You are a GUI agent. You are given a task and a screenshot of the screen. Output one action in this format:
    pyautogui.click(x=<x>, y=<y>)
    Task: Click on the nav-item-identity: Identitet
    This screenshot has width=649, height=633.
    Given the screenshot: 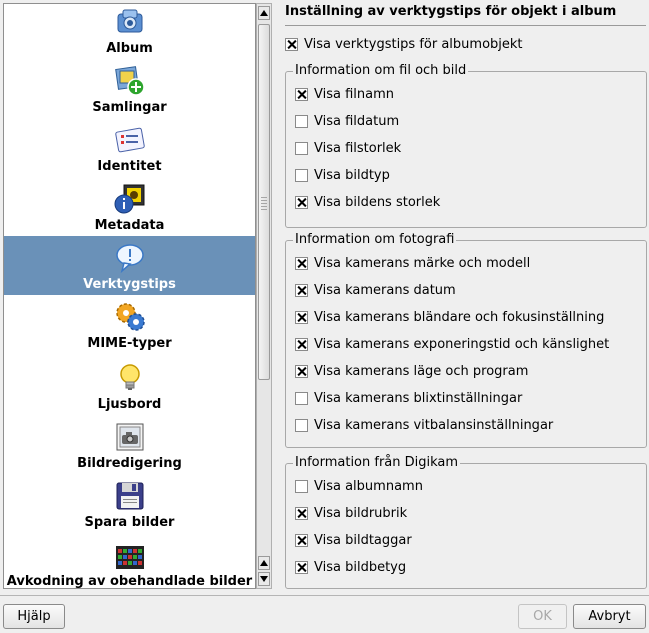 What is the action you would take?
    pyautogui.click(x=129, y=147)
    